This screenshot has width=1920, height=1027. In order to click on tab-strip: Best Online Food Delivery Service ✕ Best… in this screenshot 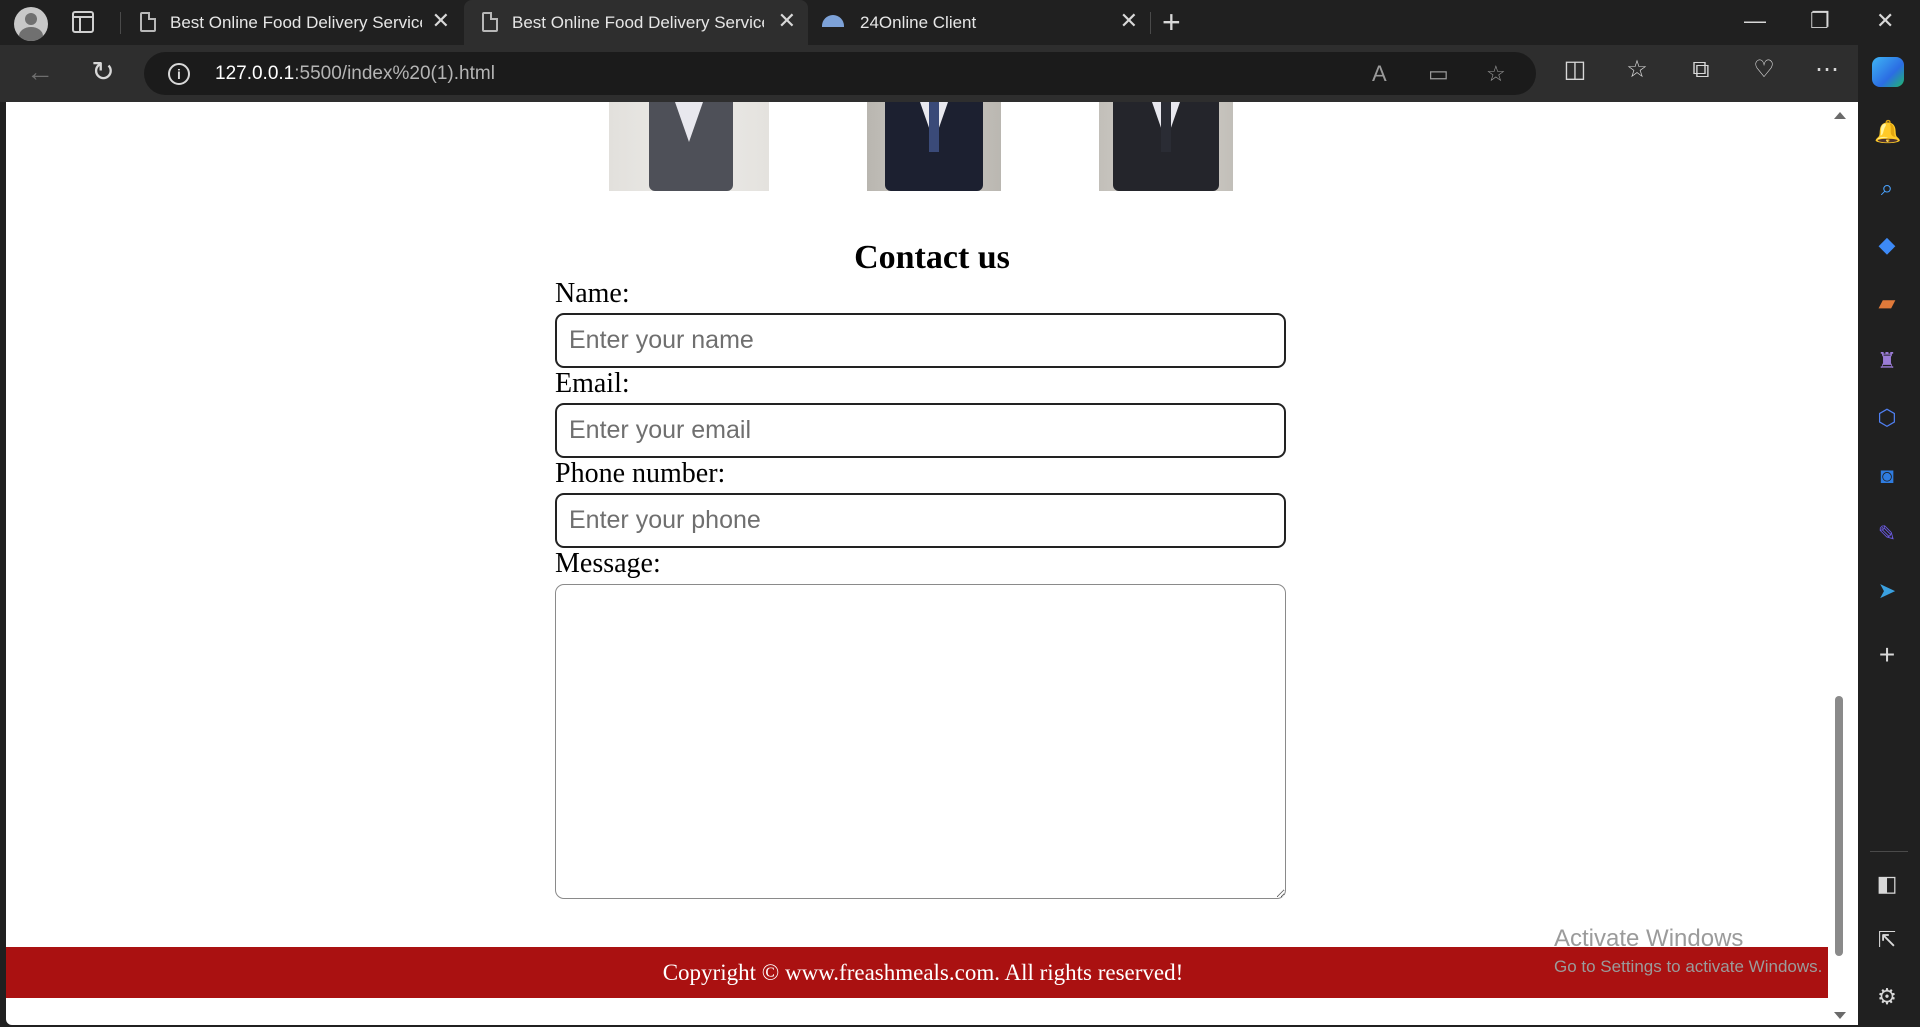, I will do `click(960, 22)`.